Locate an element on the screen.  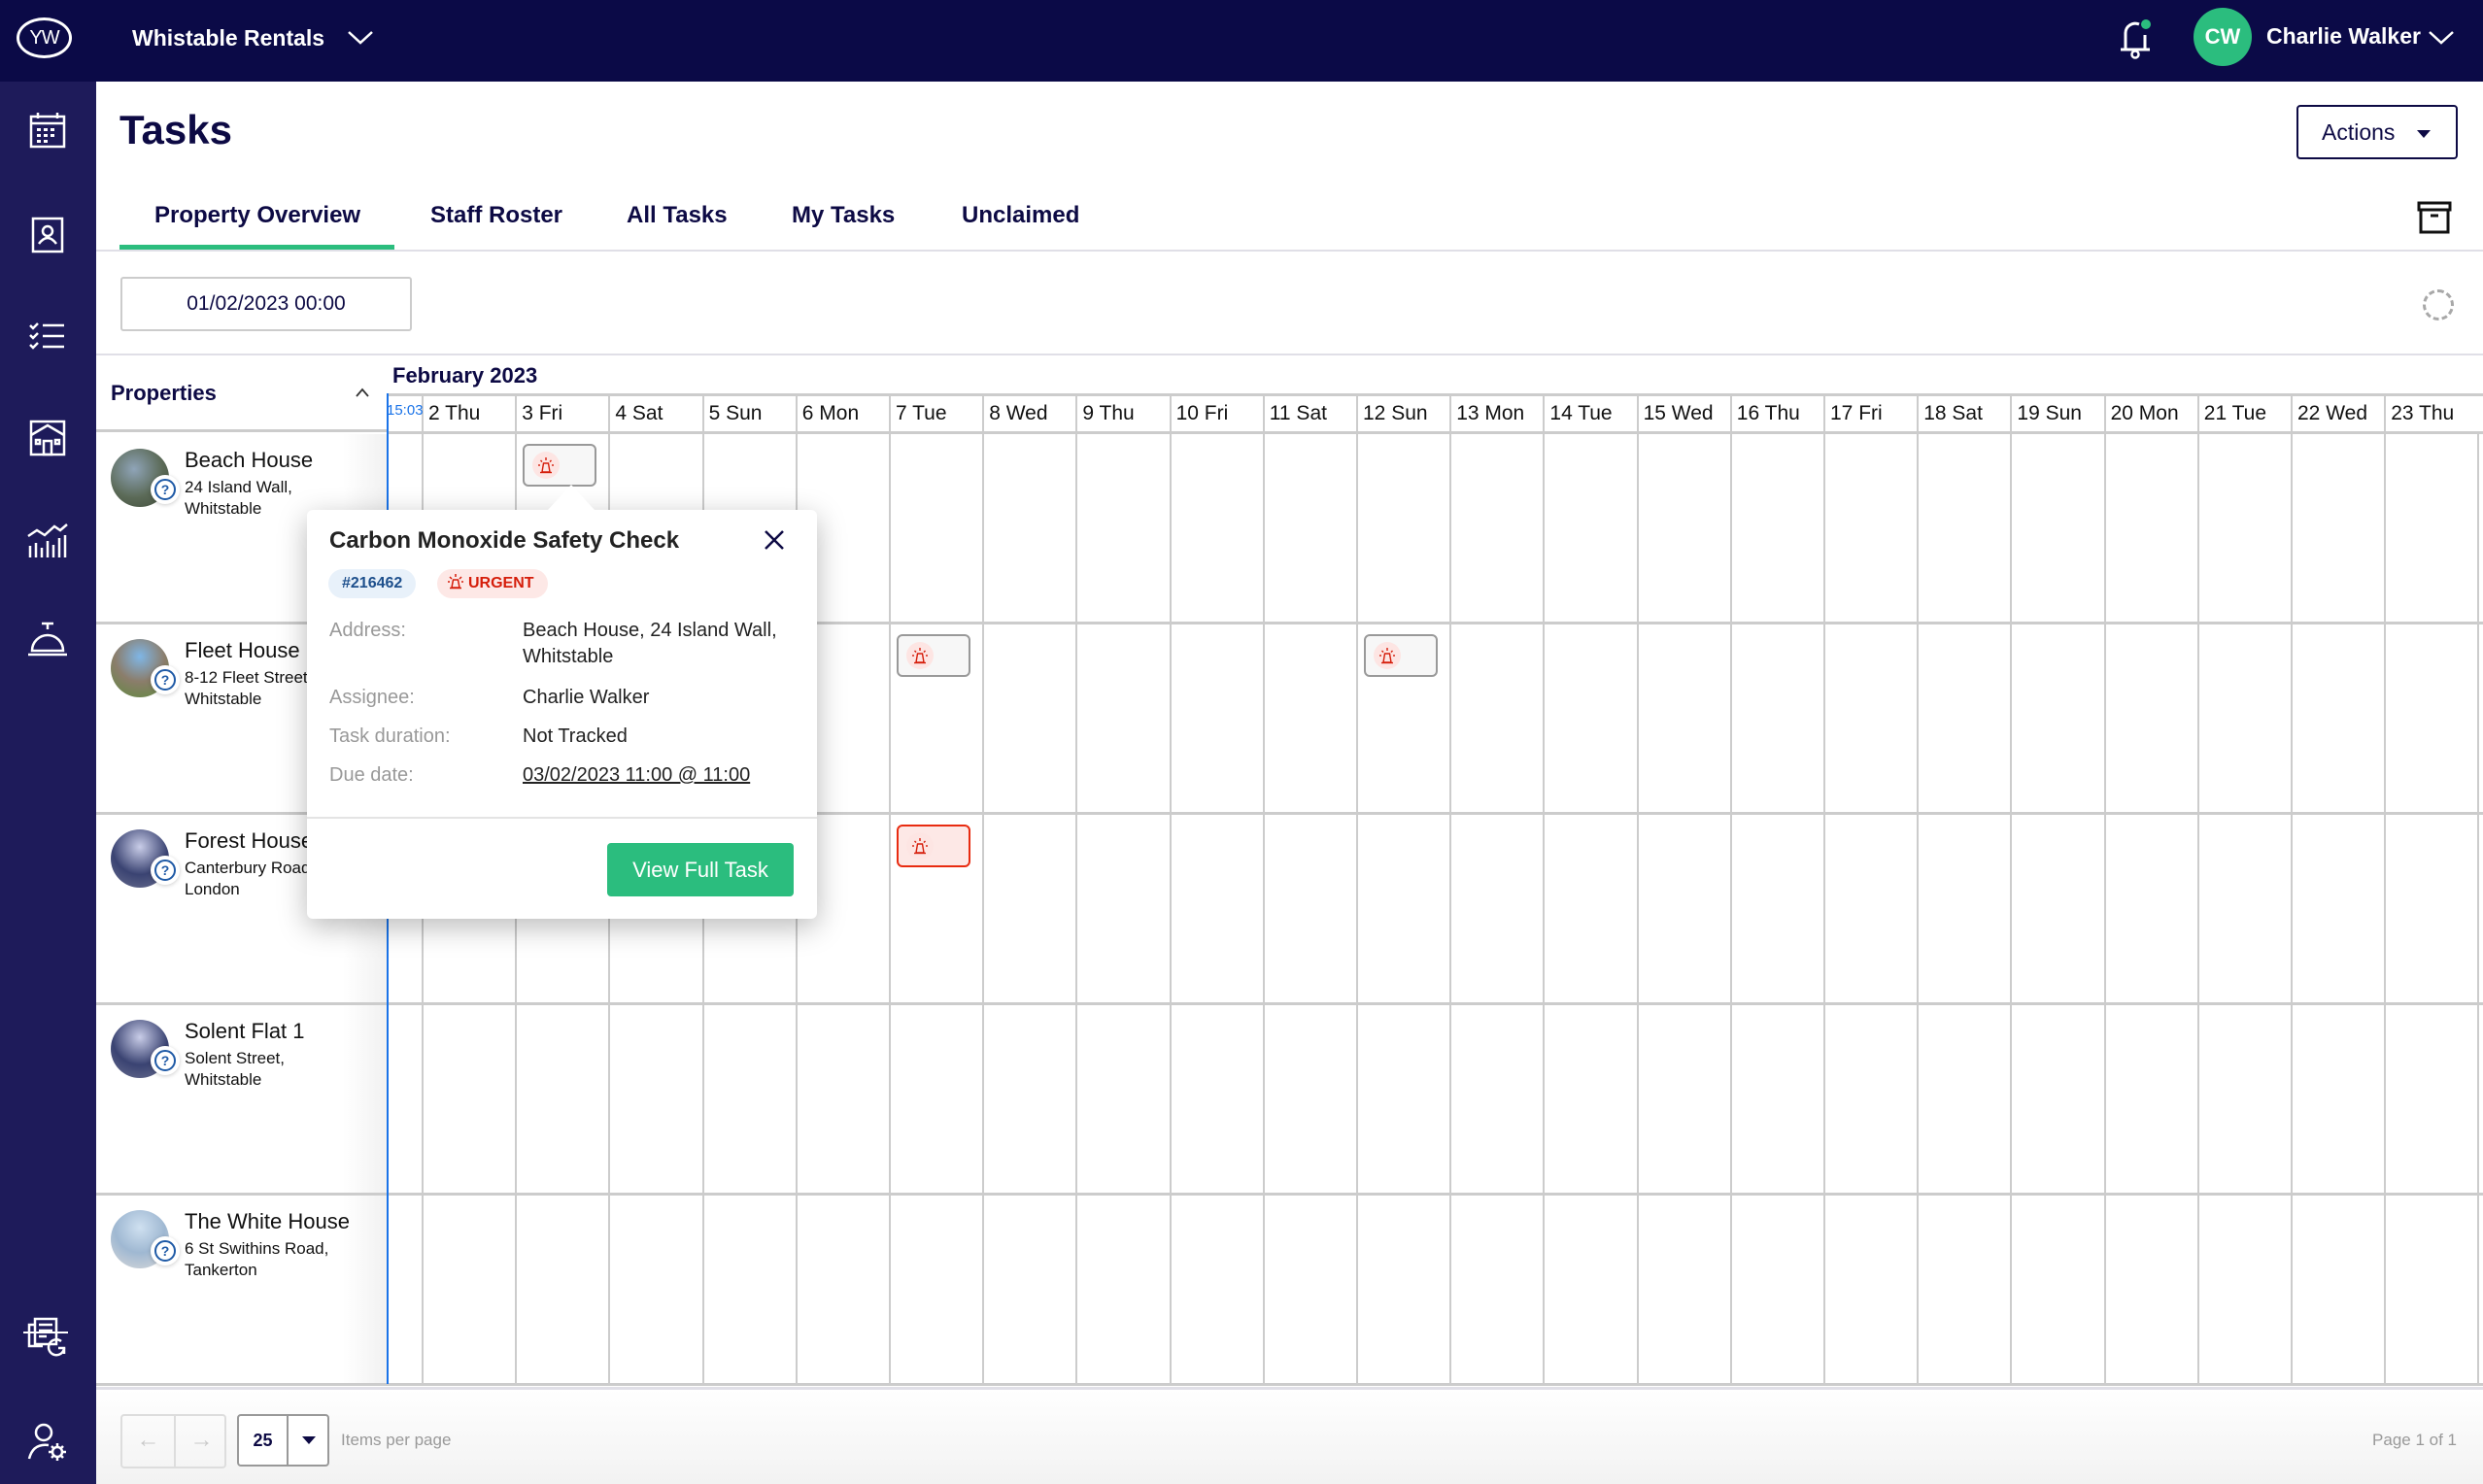
reports-refresh-icon is located at coordinates (47, 1337).